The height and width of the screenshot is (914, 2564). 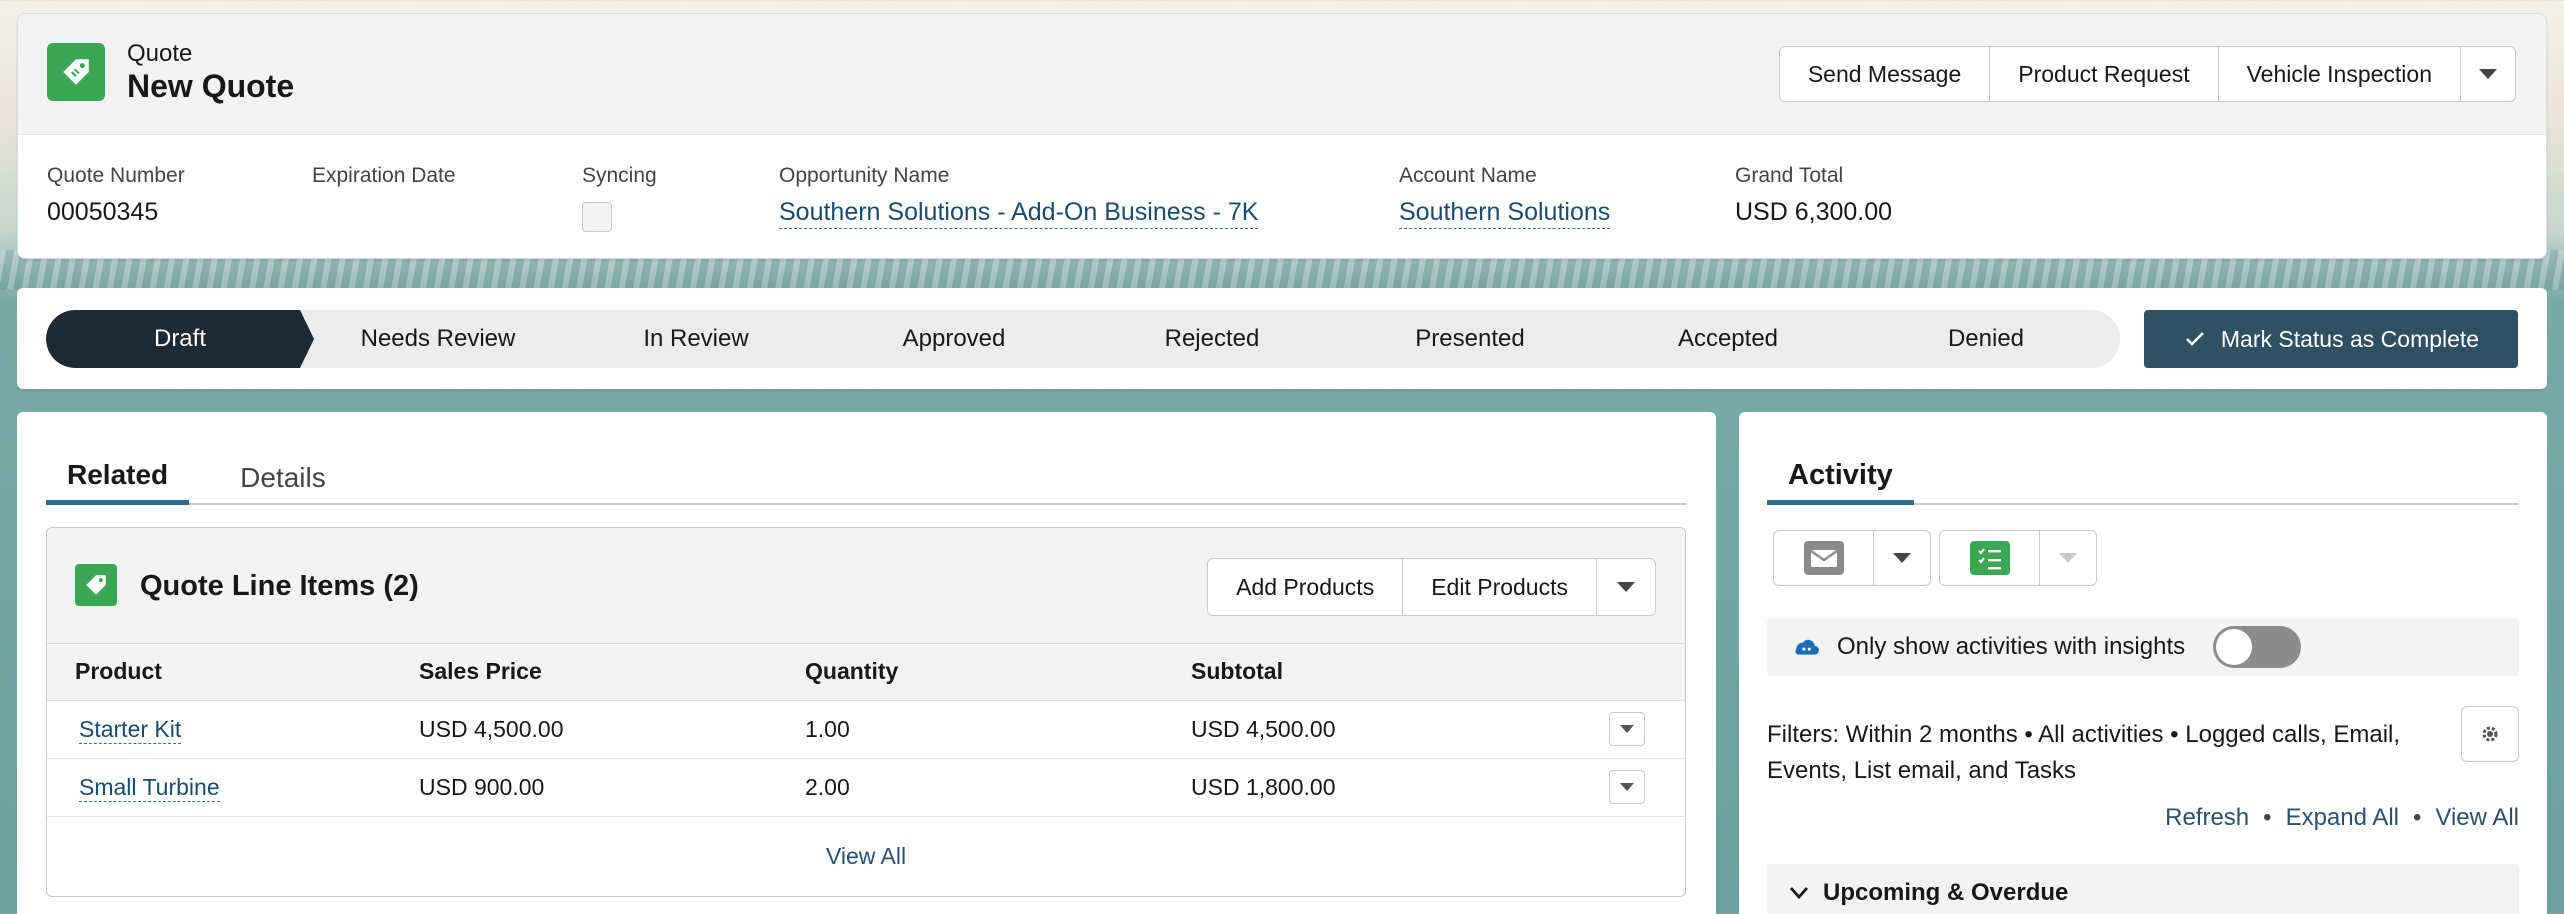 I want to click on insights-toggle, so click(x=2257, y=647).